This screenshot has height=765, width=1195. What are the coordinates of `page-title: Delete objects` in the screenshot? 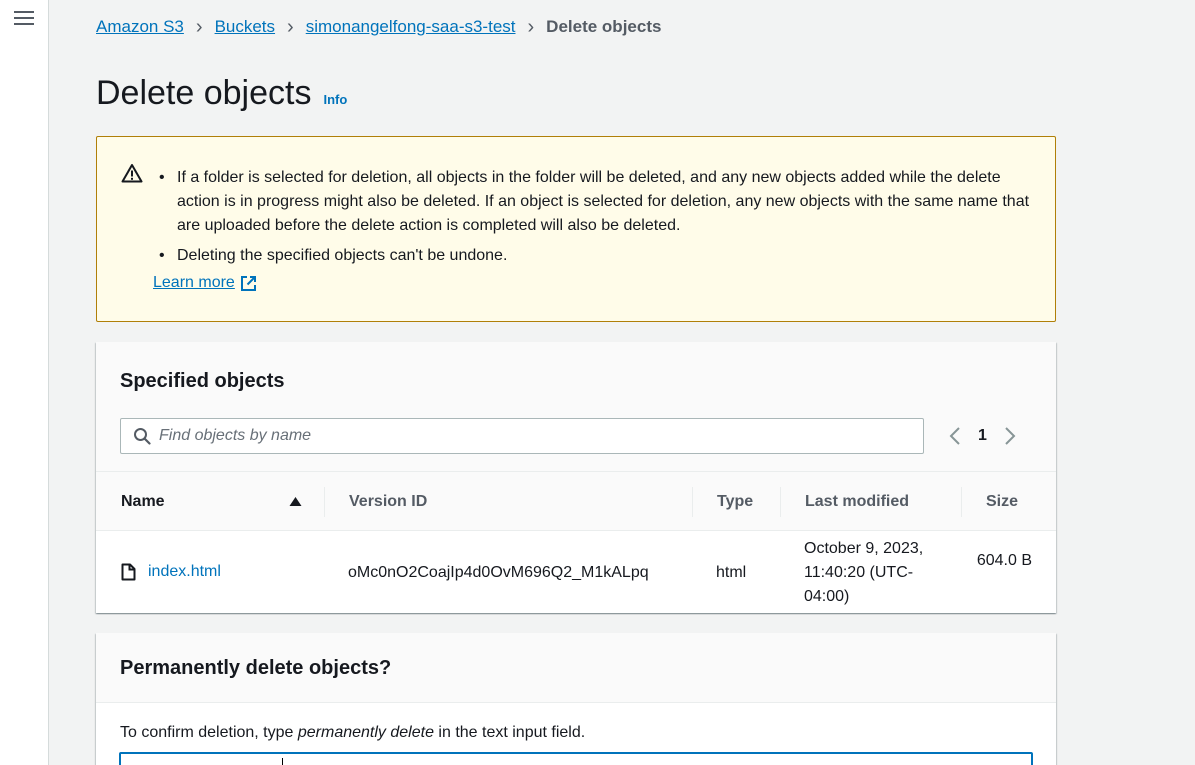 It's located at (204, 93).